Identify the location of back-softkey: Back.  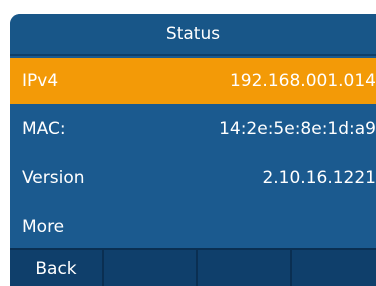
(57, 268).